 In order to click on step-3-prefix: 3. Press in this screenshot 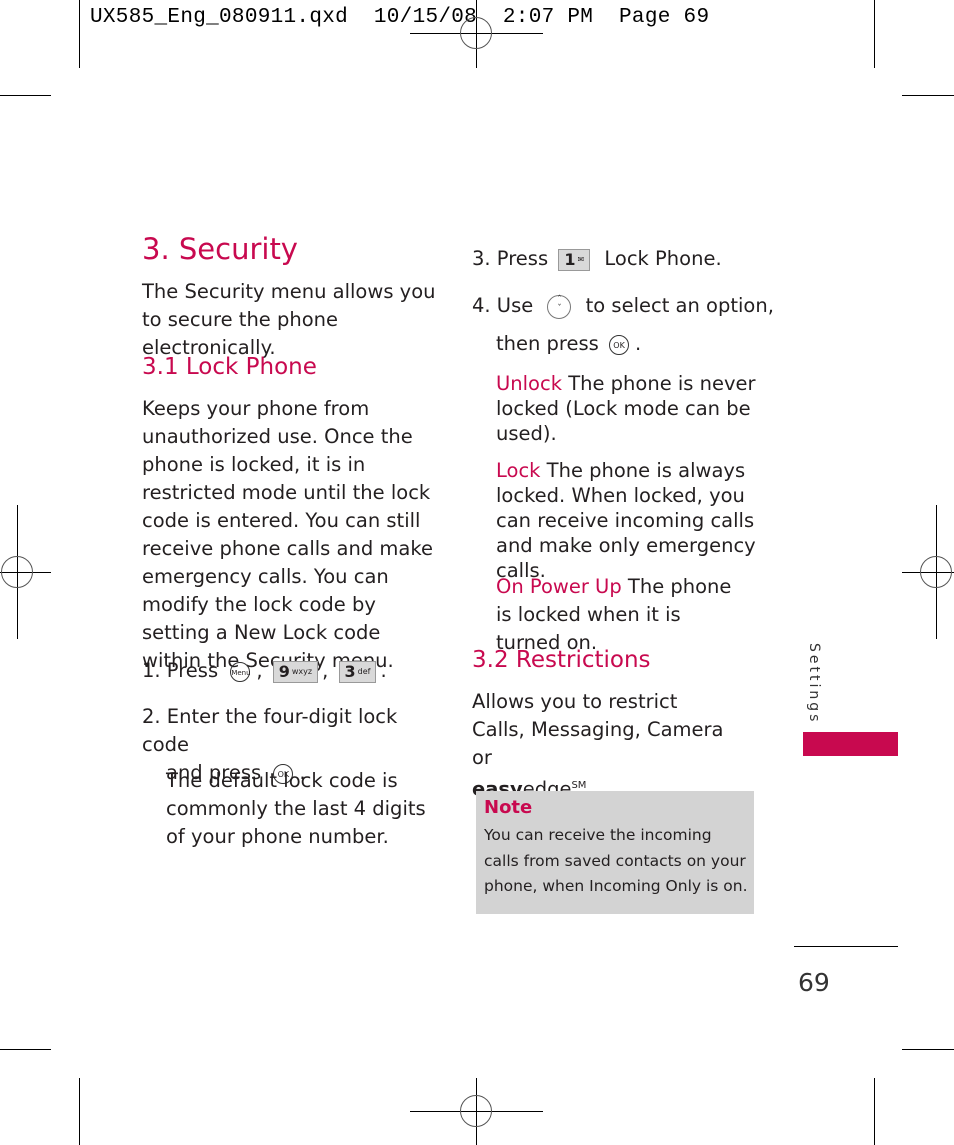, I will do `click(510, 258)`.